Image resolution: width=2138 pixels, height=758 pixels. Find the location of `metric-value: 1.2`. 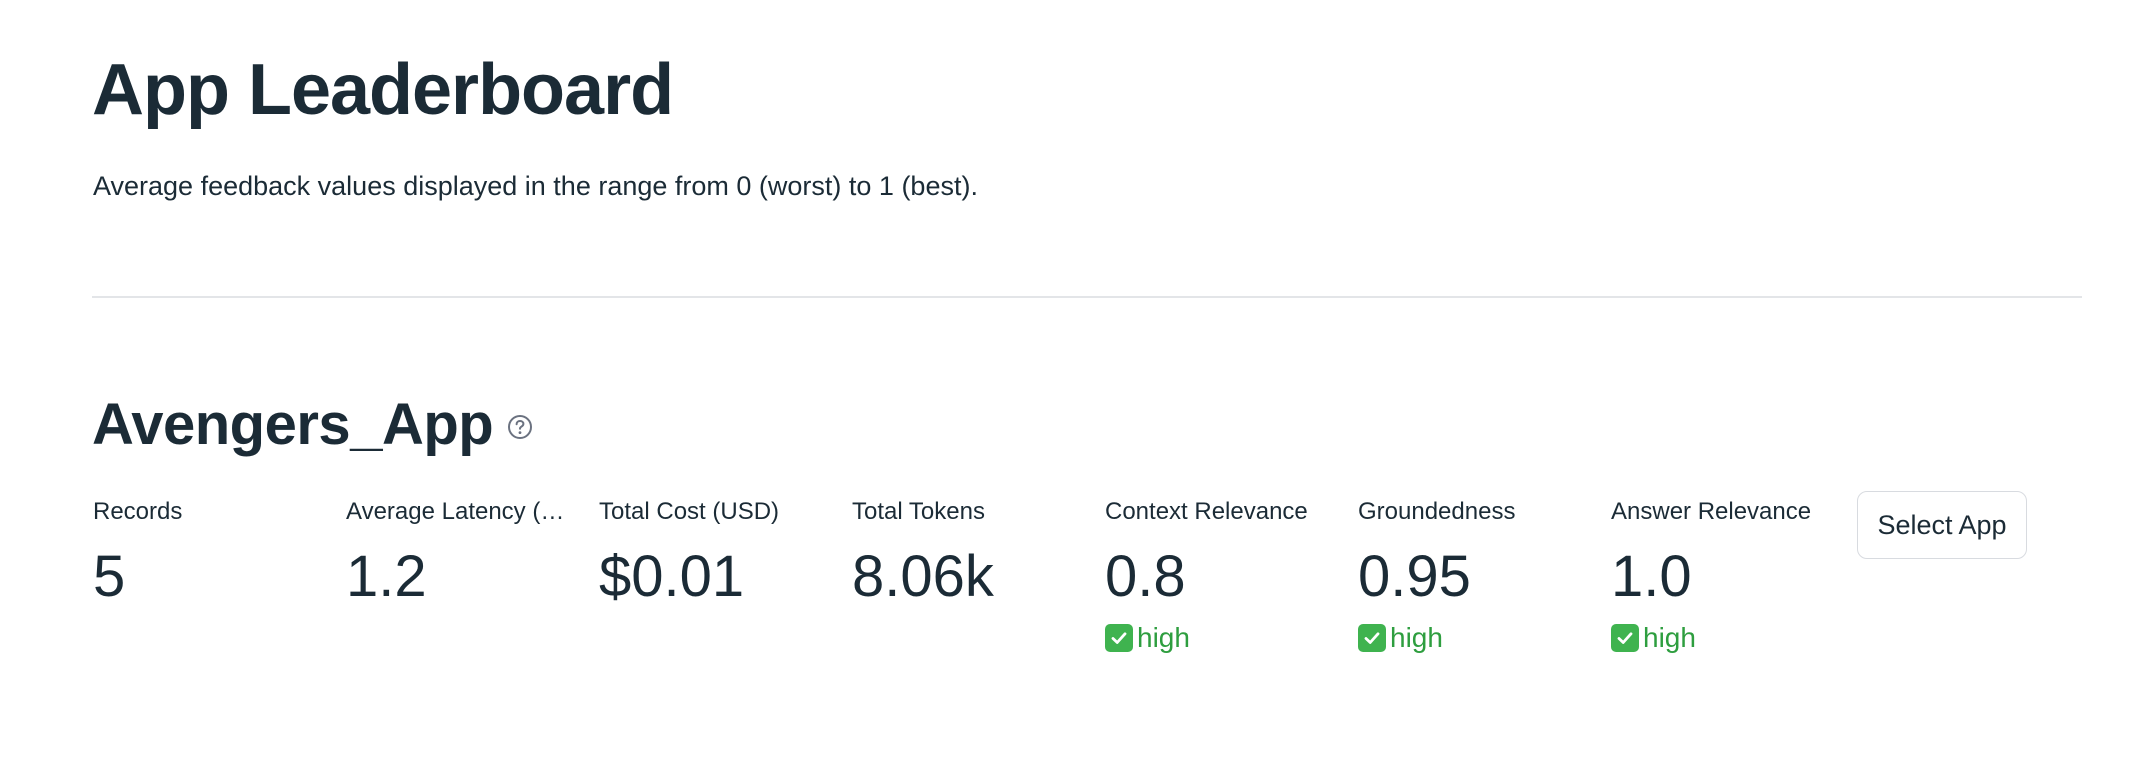

metric-value: 1.2 is located at coordinates (386, 576).